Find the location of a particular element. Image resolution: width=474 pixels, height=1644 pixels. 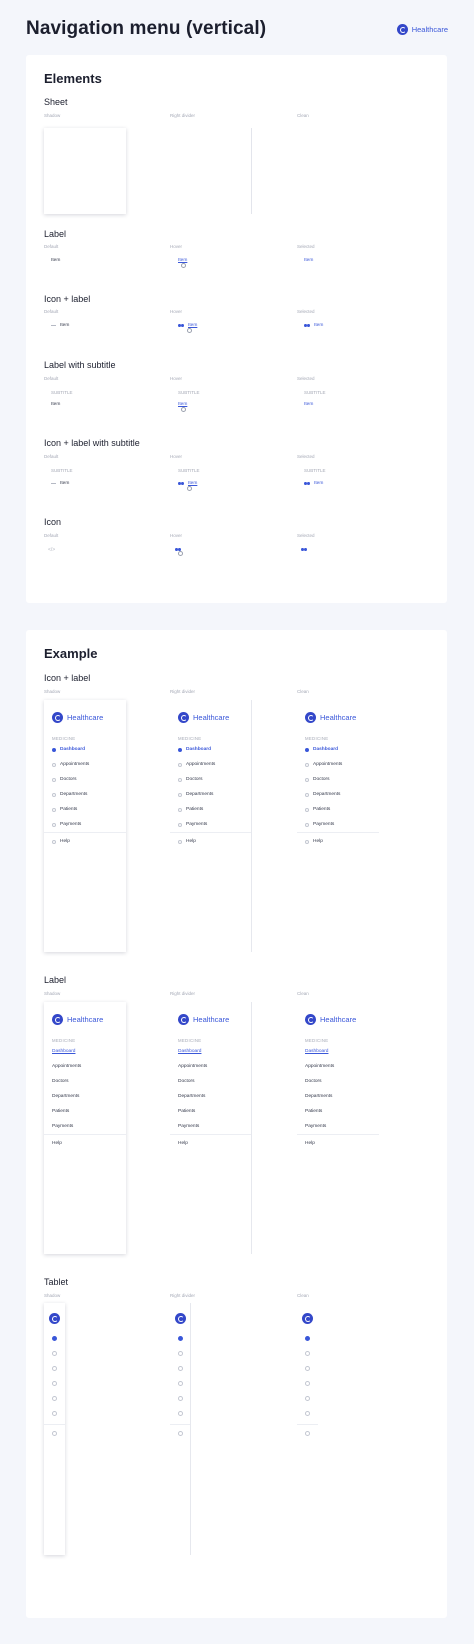

icon-label-subtitle-item-selected: Item is located at coordinates (313, 483).